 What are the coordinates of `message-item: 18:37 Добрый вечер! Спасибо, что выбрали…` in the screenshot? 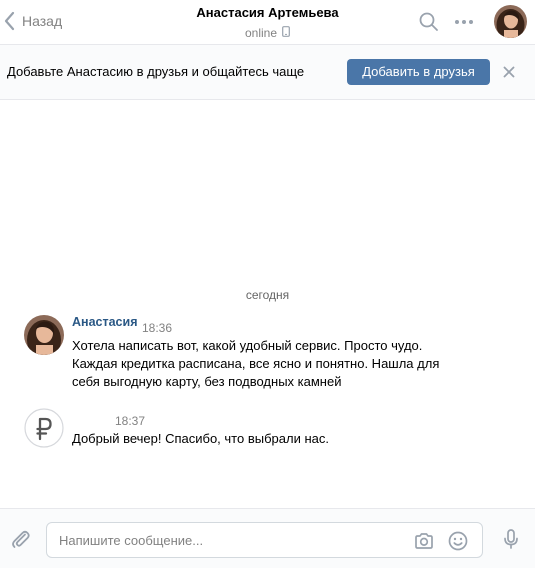 It's located at (259, 431).